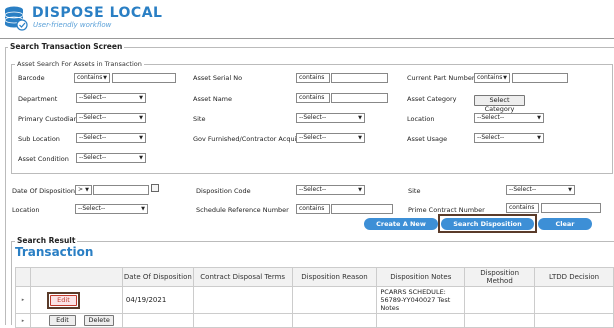 This screenshot has width=614, height=328. What do you see at coordinates (111, 158) in the screenshot?
I see `asset-condition-select: --Select-- ▼` at bounding box center [111, 158].